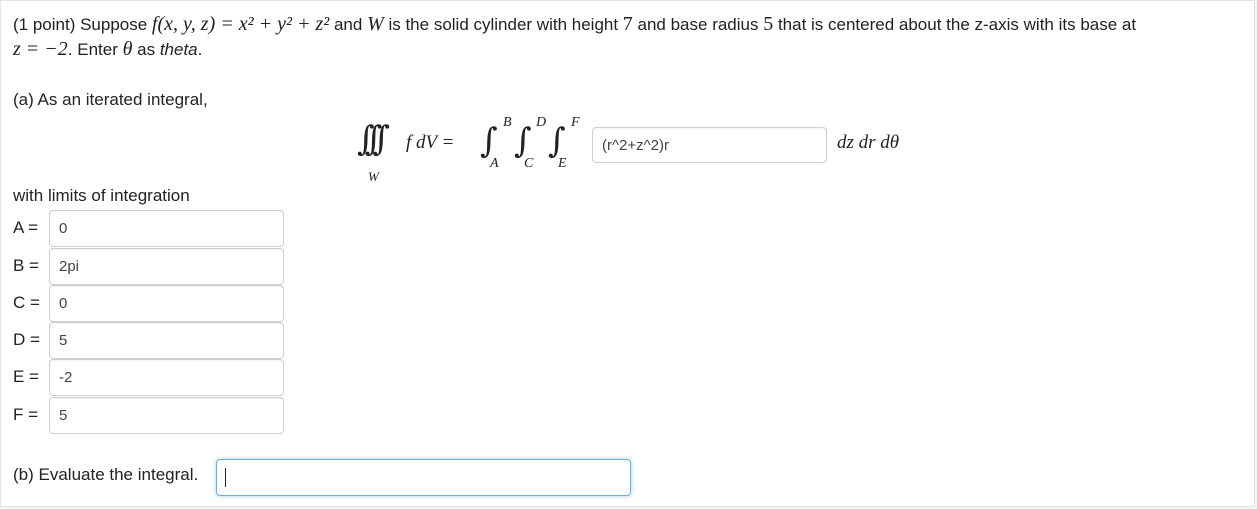 The height and width of the screenshot is (509, 1257). Describe the element at coordinates (423, 477) in the screenshot. I see `evaluate-integral-input` at that location.